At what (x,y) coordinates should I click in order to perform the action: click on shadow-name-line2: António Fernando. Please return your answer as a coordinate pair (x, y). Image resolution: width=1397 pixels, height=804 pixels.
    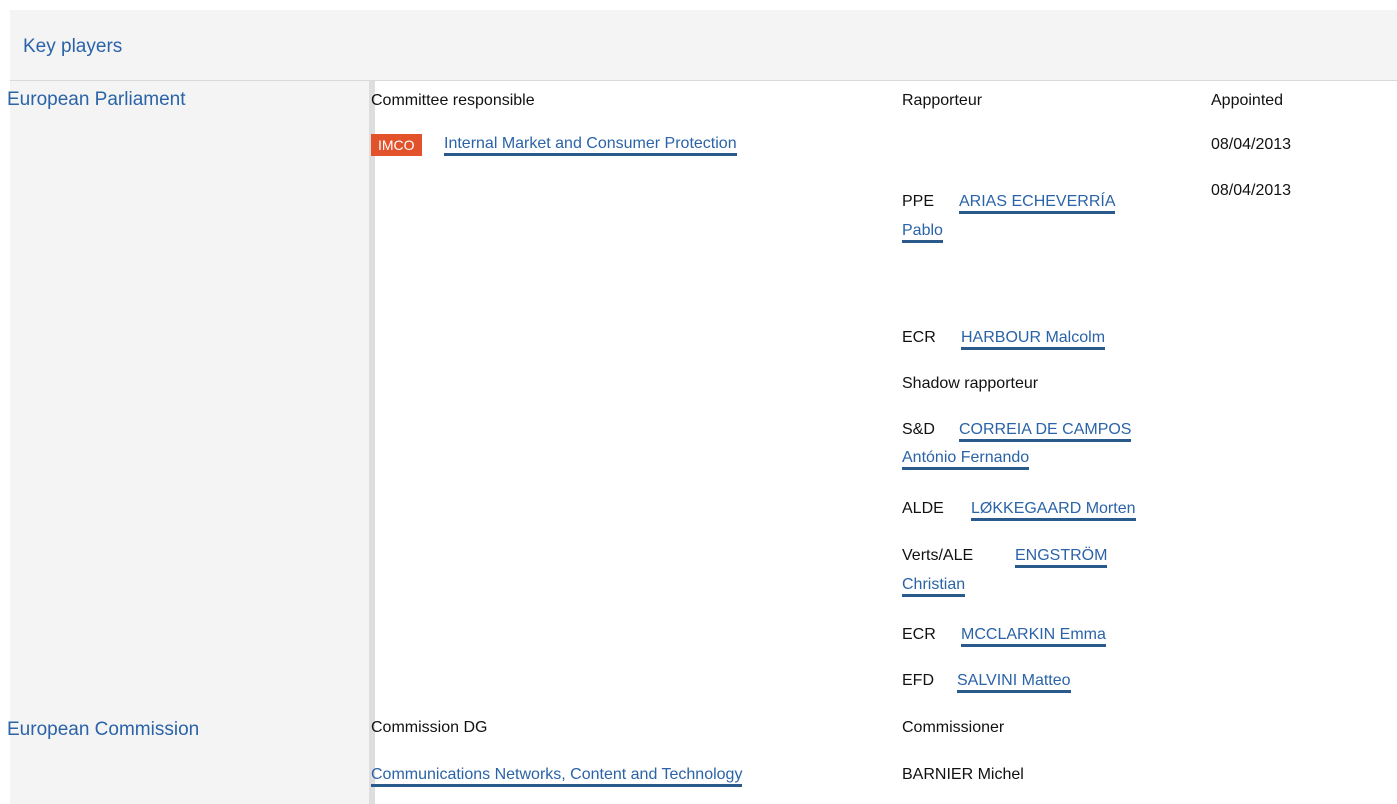
    Looking at the image, I should click on (966, 459).